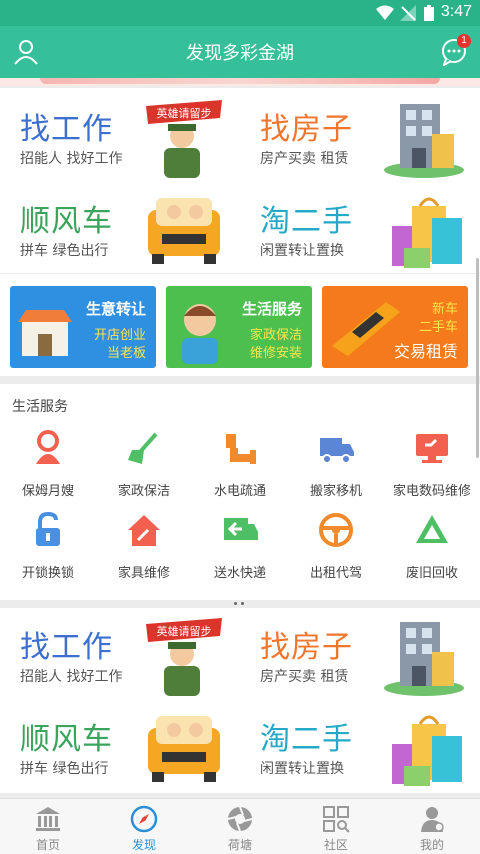 The image size is (480, 854). I want to click on tab-lotus-pond: 荷塘, so click(240, 826).